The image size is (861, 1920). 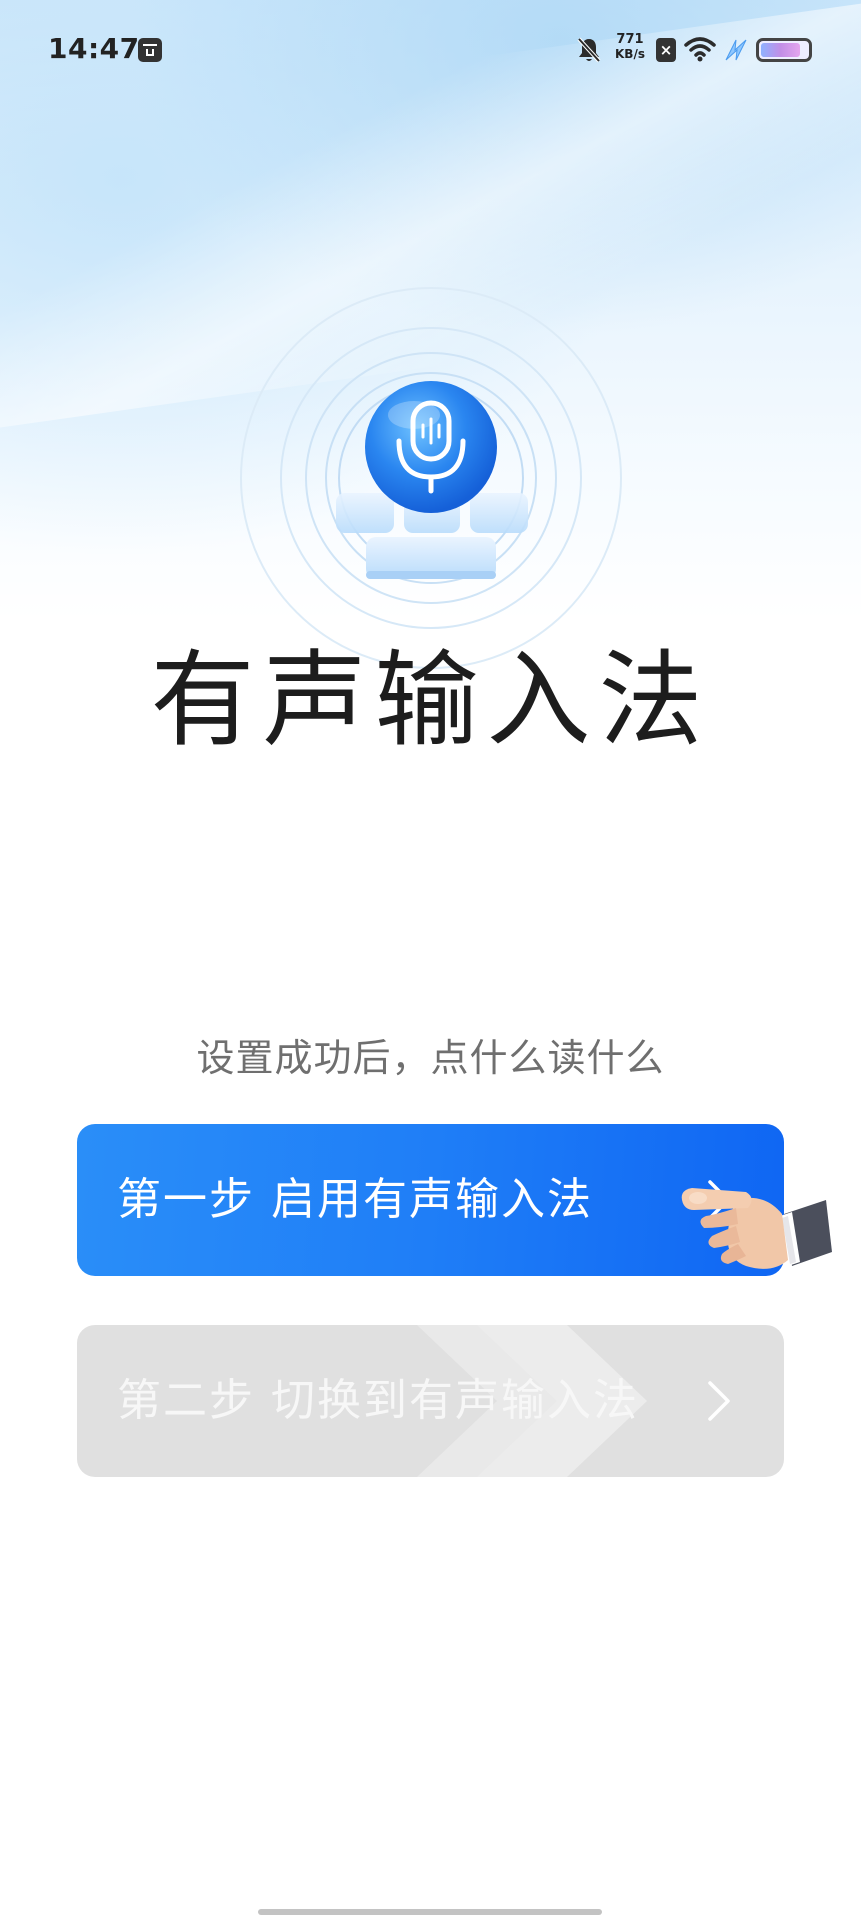 I want to click on network-speed-unit: KB/s, so click(x=630, y=54).